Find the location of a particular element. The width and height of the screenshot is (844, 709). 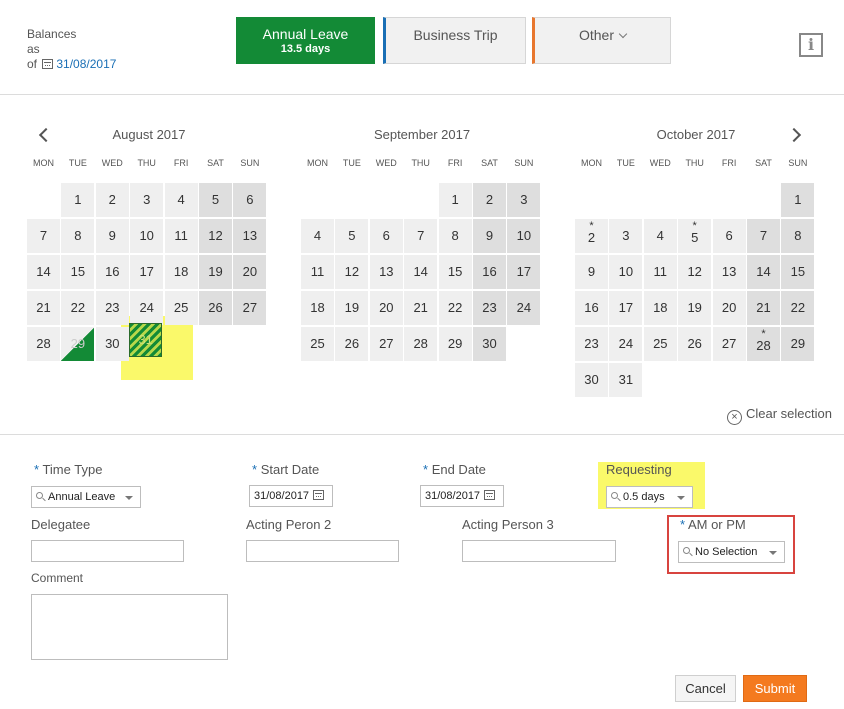

calendar-day: 8 is located at coordinates (78, 236).